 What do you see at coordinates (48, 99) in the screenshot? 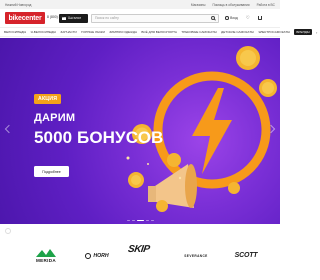
I see `promo-badge: АКЦИЯ` at bounding box center [48, 99].